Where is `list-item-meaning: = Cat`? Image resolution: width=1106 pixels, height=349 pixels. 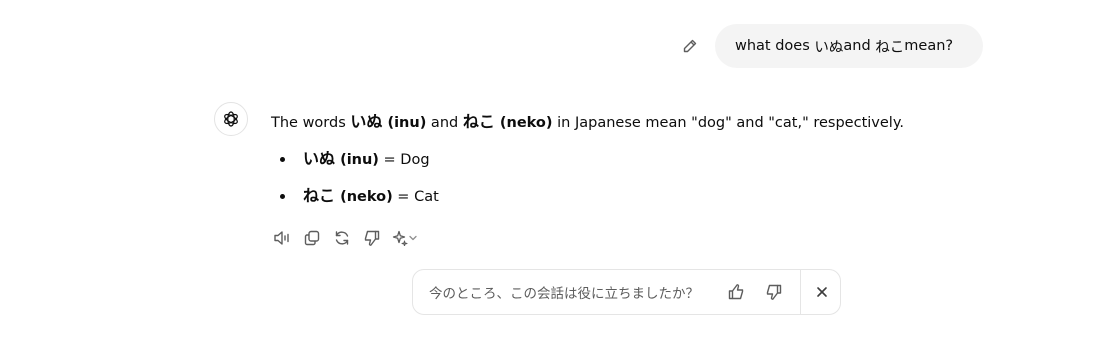 list-item-meaning: = Cat is located at coordinates (415, 197).